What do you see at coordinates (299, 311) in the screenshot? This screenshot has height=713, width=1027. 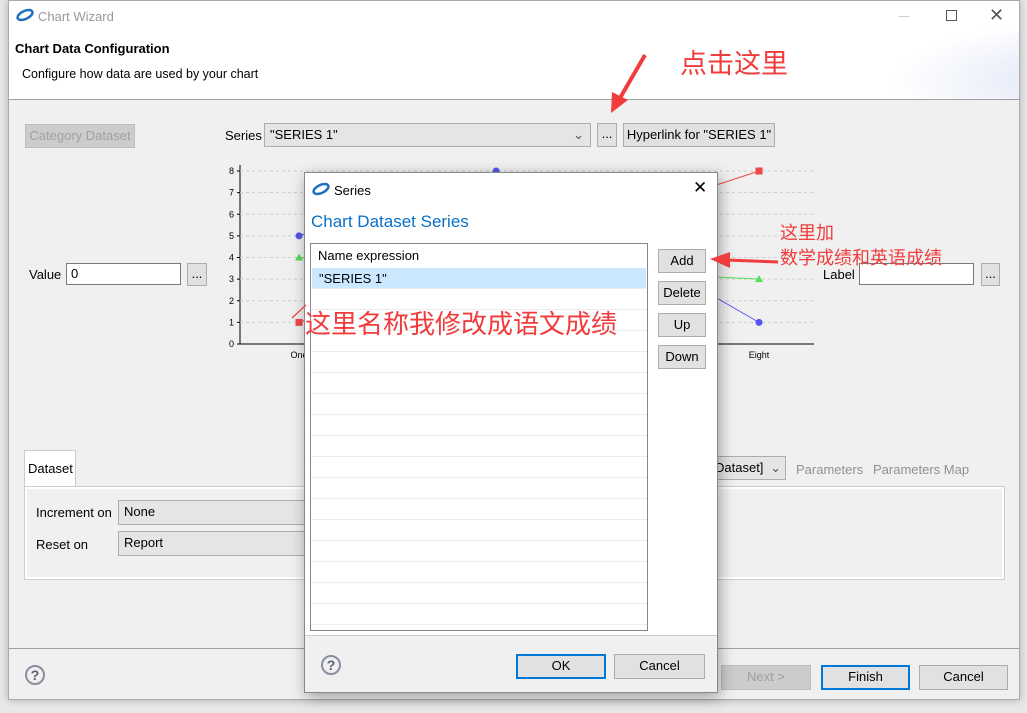 I see `pointer-line` at bounding box center [299, 311].